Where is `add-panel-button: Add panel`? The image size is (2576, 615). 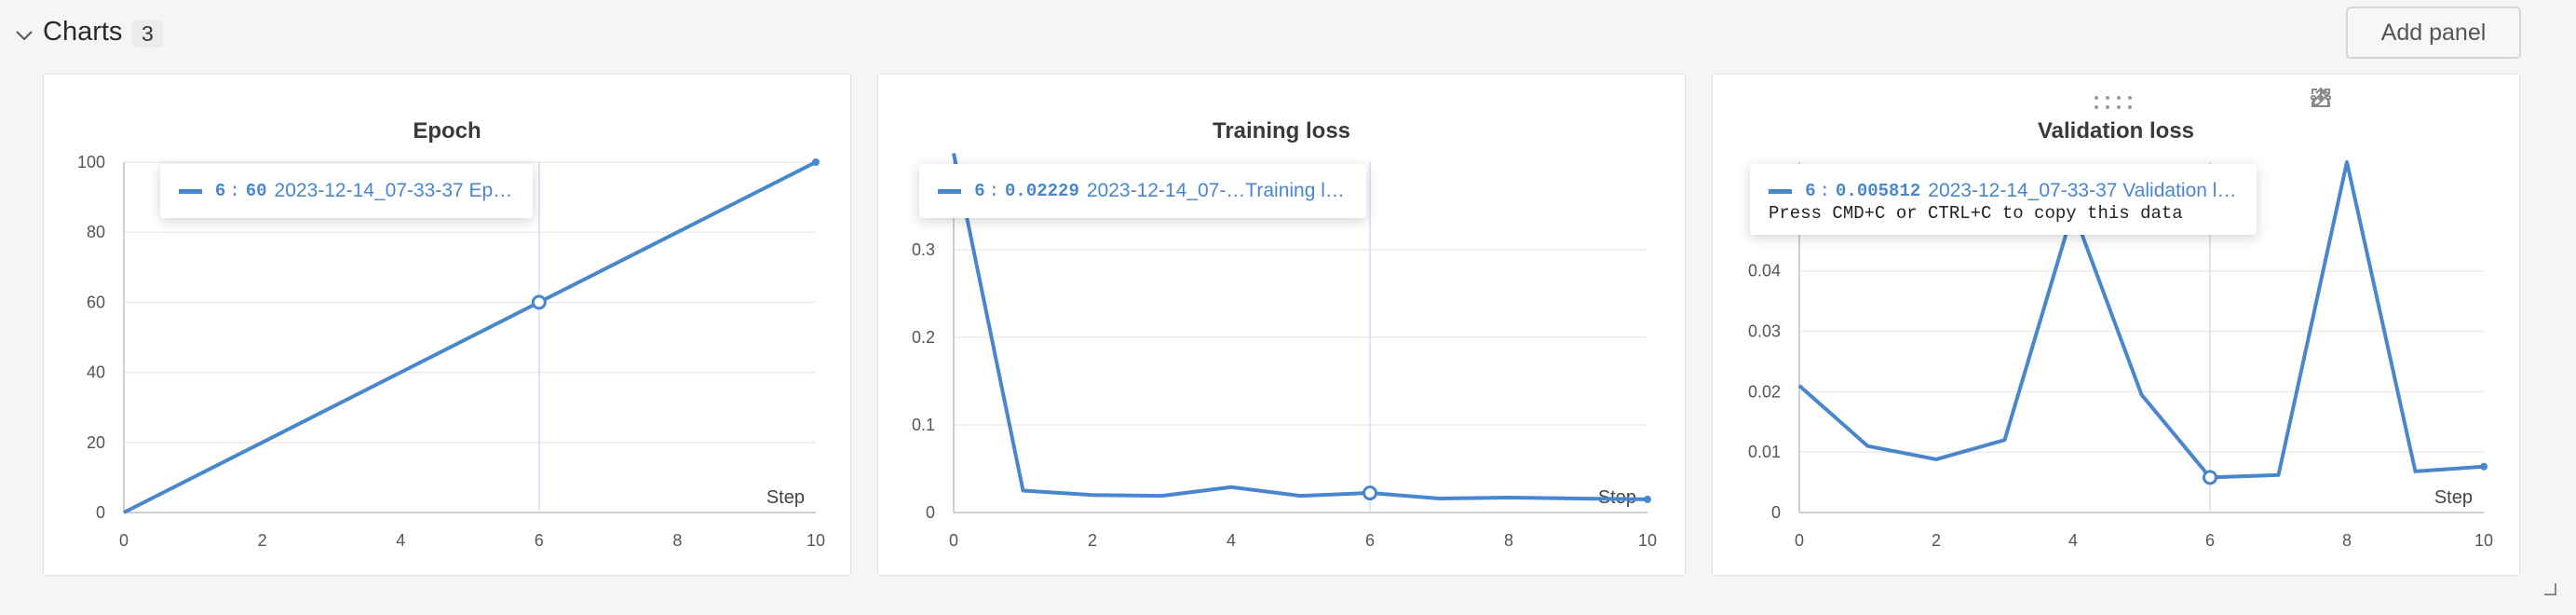 add-panel-button: Add panel is located at coordinates (2433, 33).